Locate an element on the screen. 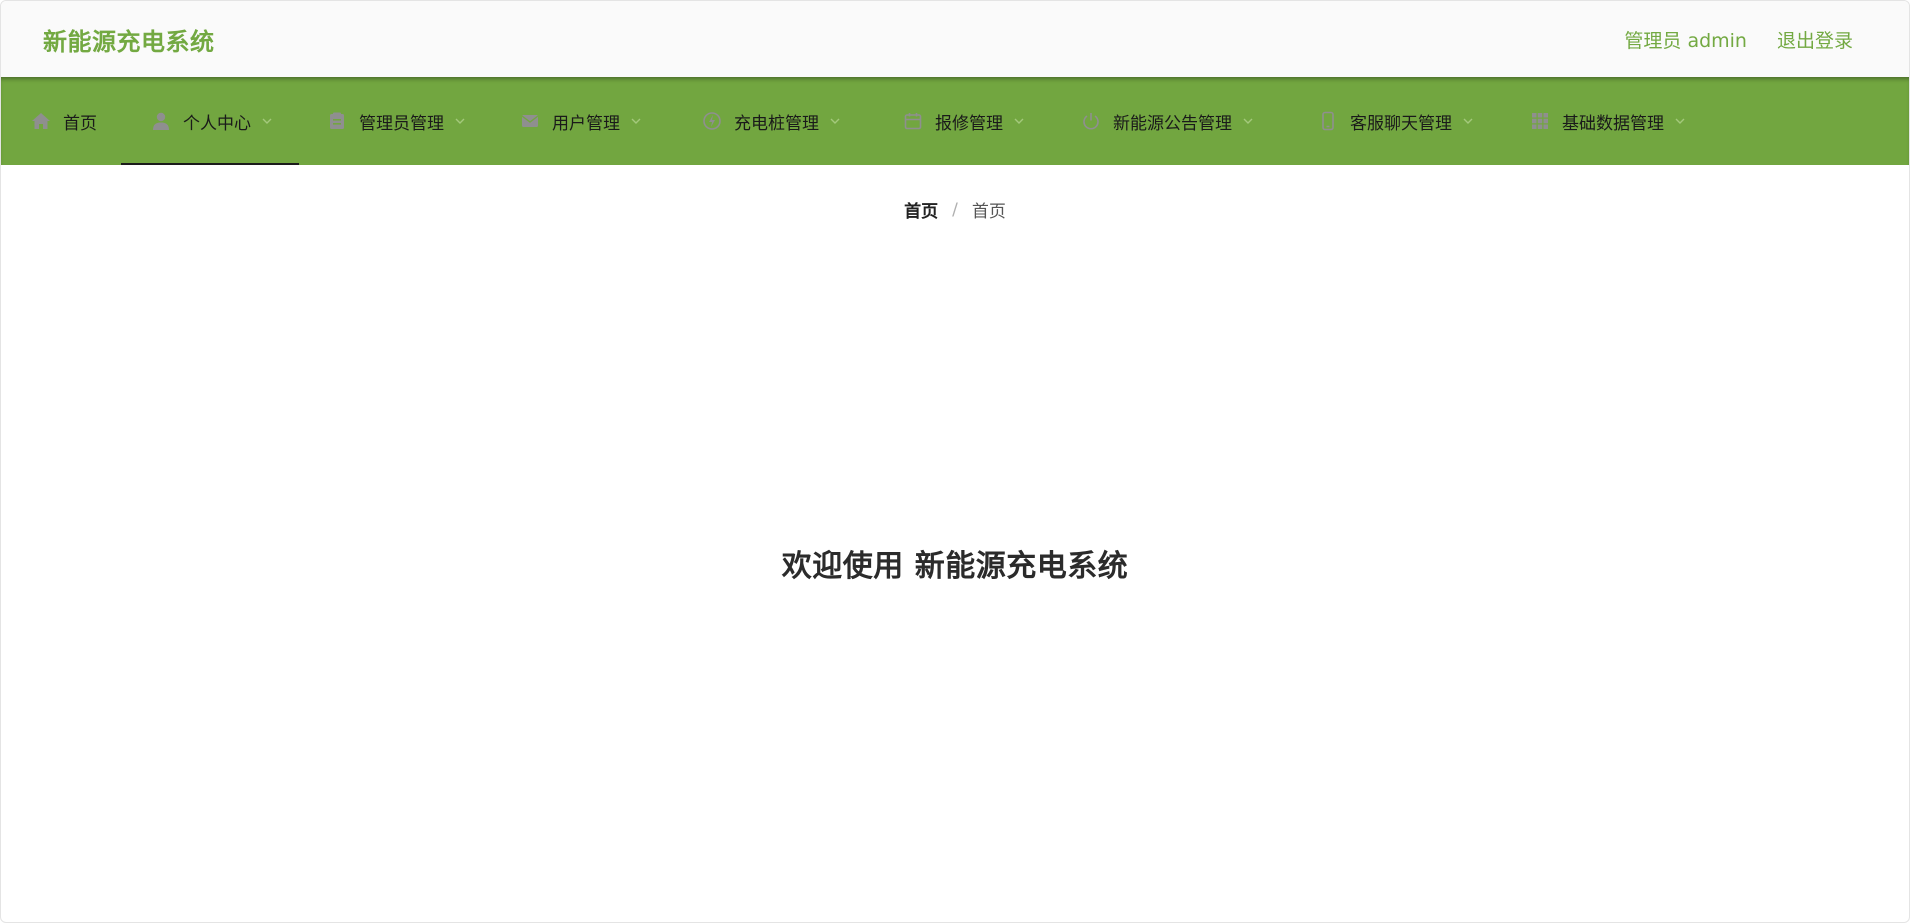  nav-item-chat-management: 客服聊天管理 is located at coordinates (1396, 121).